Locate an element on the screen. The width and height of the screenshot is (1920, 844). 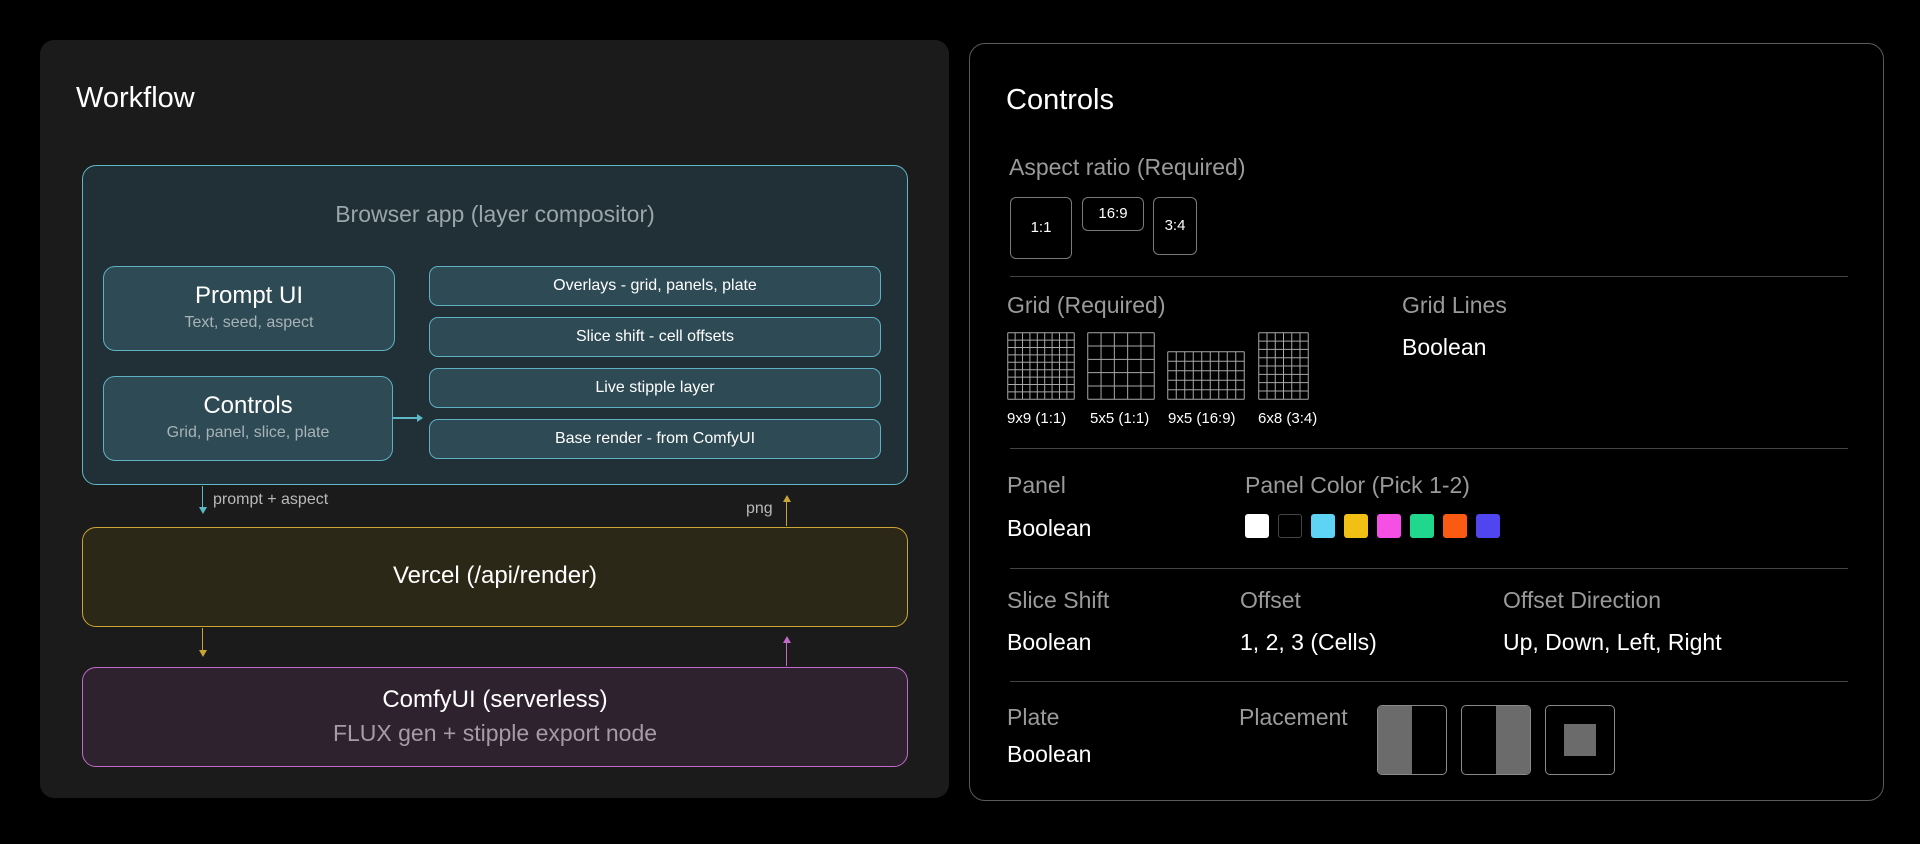
grid-6x8-caption: 6x8 (3:4) is located at coordinates (1288, 418).